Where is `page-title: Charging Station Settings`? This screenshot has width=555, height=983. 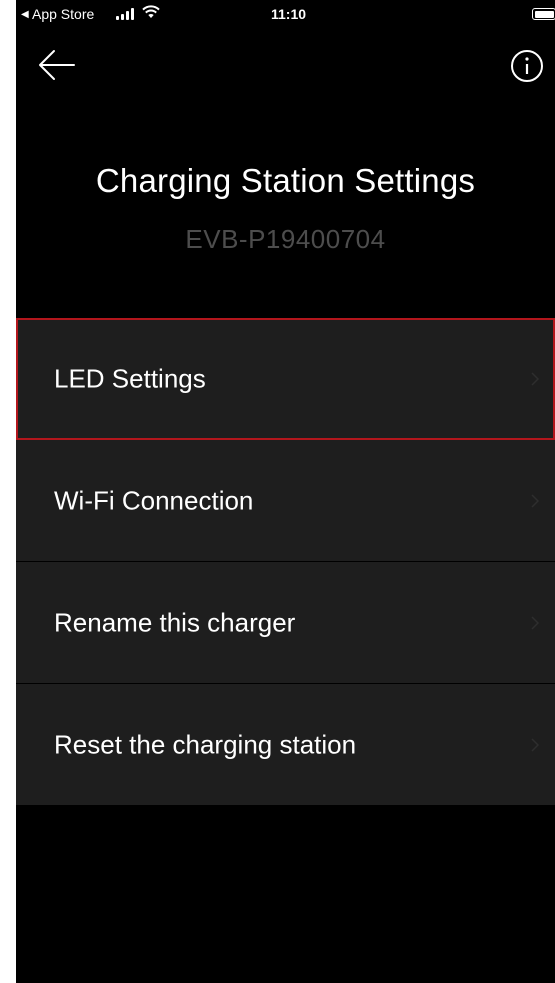
page-title: Charging Station Settings is located at coordinates (285, 180).